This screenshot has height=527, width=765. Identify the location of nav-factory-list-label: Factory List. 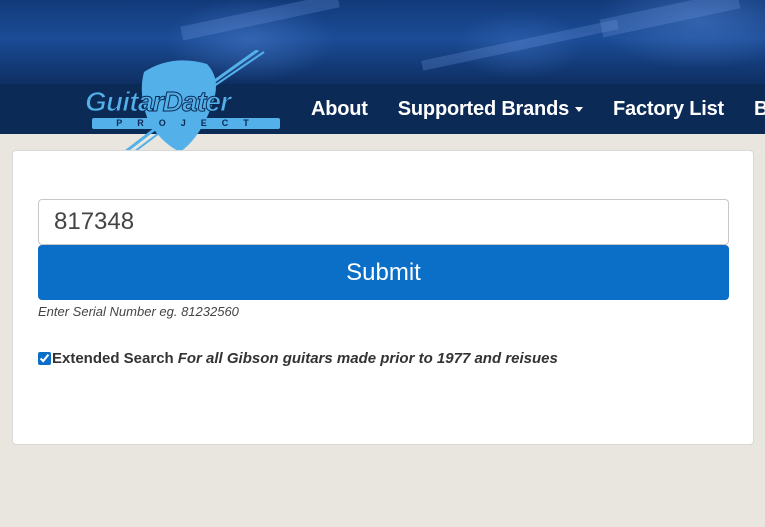
(668, 108).